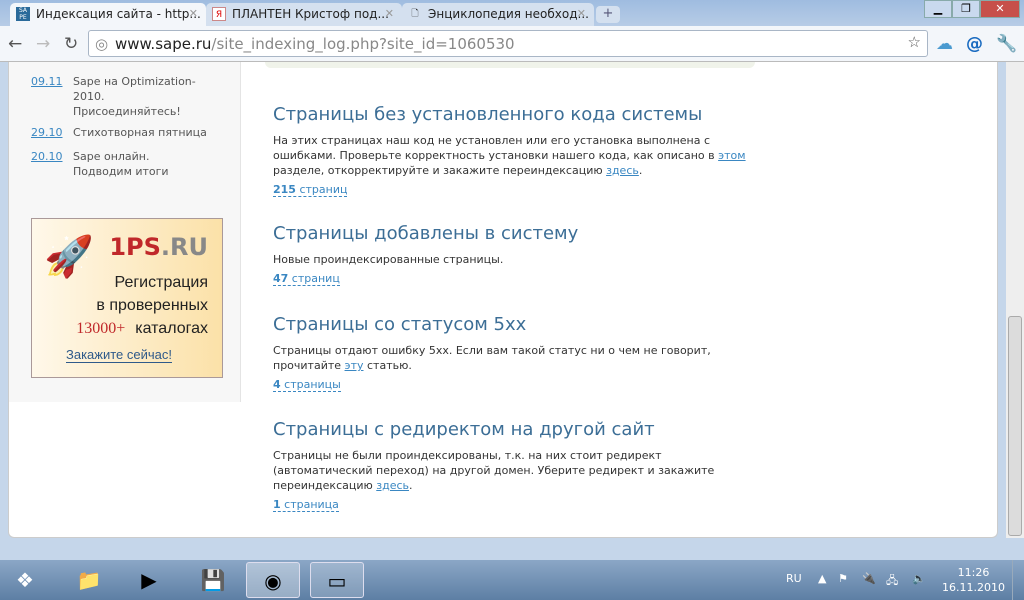  I want to click on this-section-link: этом, so click(731, 155).